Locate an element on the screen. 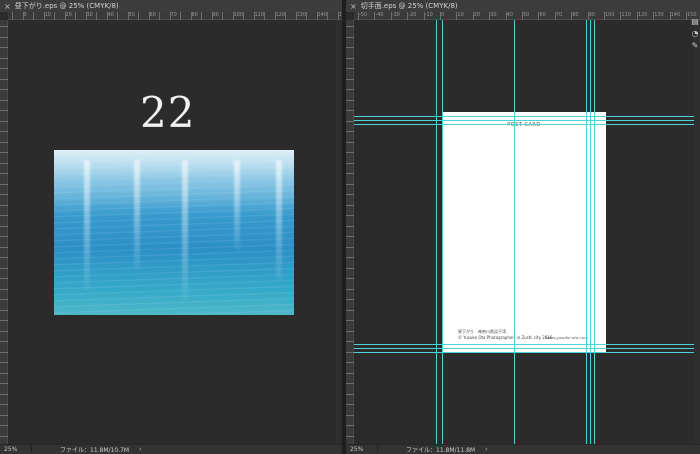  page-number-text: 22 is located at coordinates (168, 112).